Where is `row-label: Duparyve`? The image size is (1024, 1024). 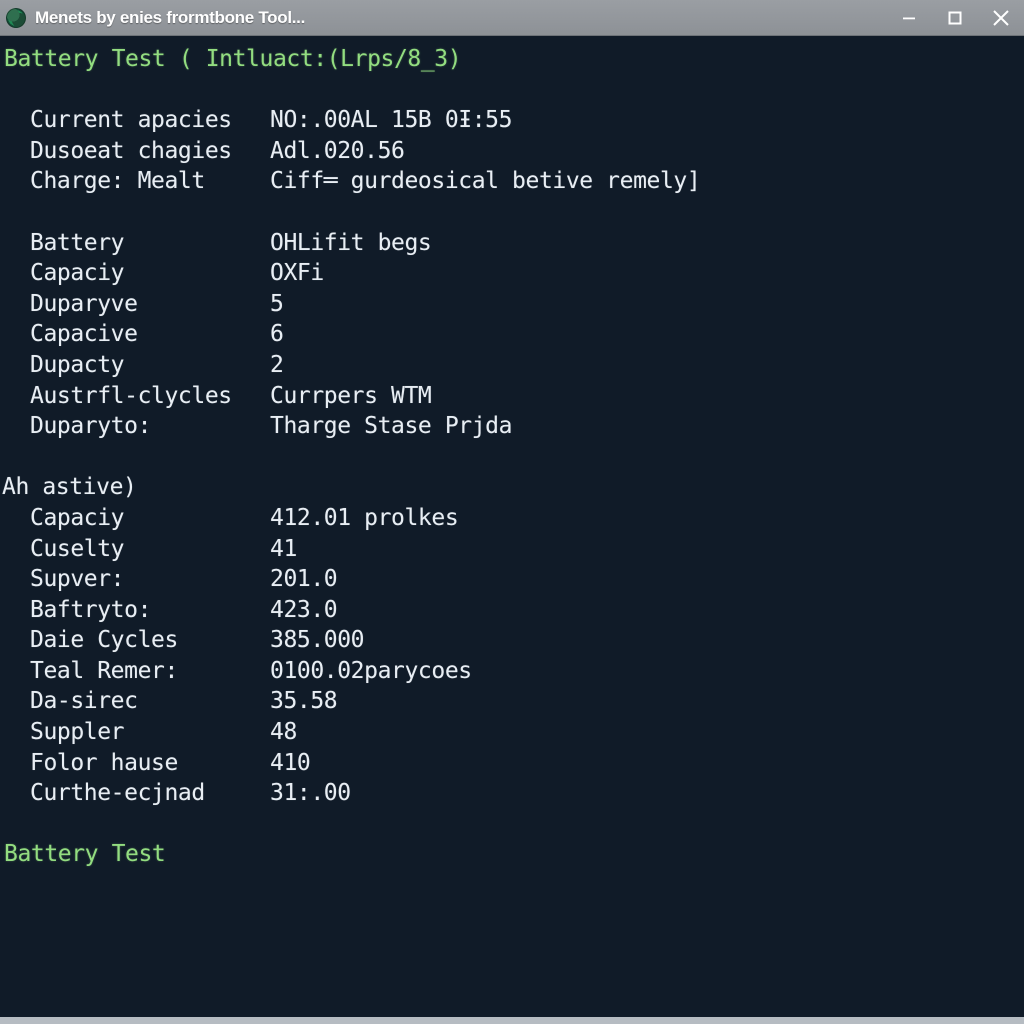
row-label: Duparyve is located at coordinates (84, 303).